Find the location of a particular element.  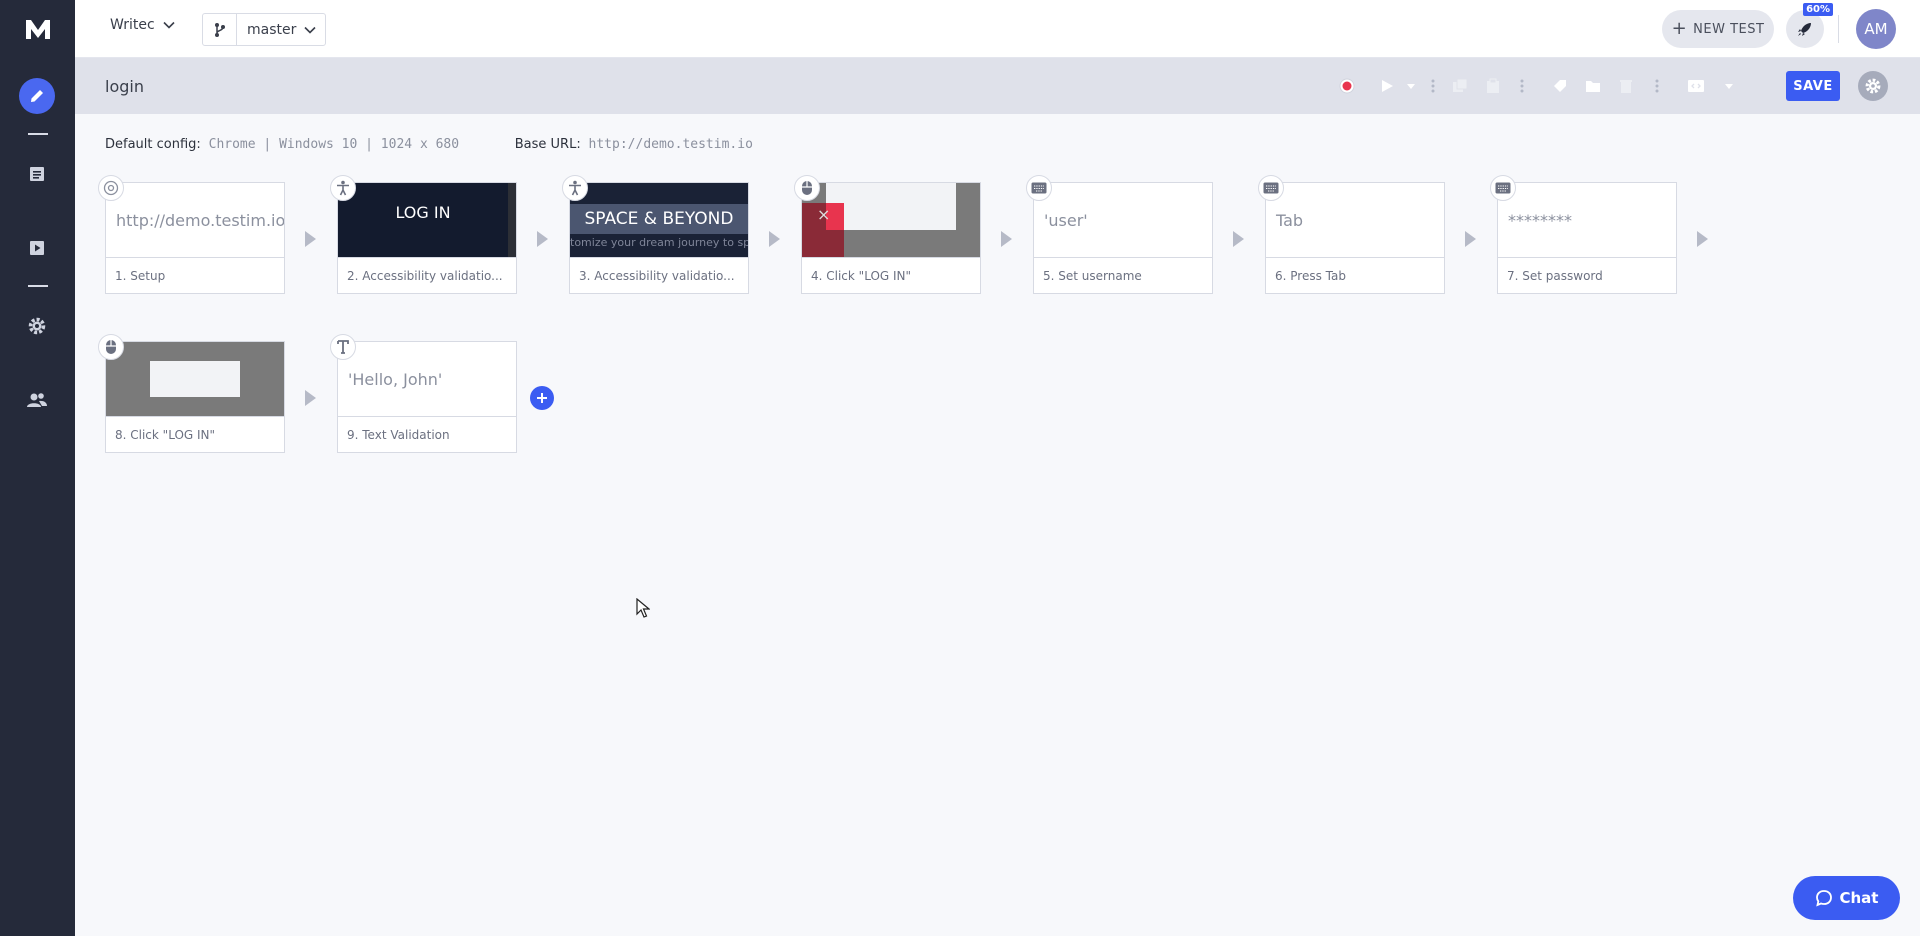

plus-icon: + is located at coordinates (1679, 28).